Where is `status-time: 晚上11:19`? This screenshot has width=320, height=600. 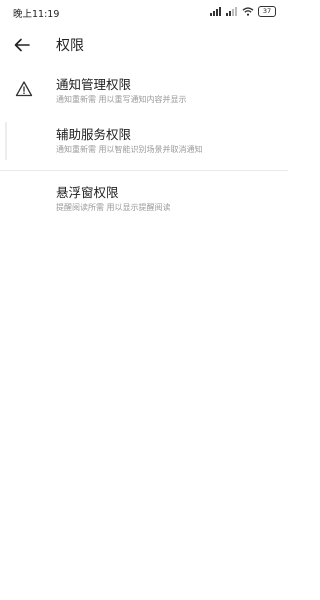 status-time: 晚上11:19 is located at coordinates (36, 14).